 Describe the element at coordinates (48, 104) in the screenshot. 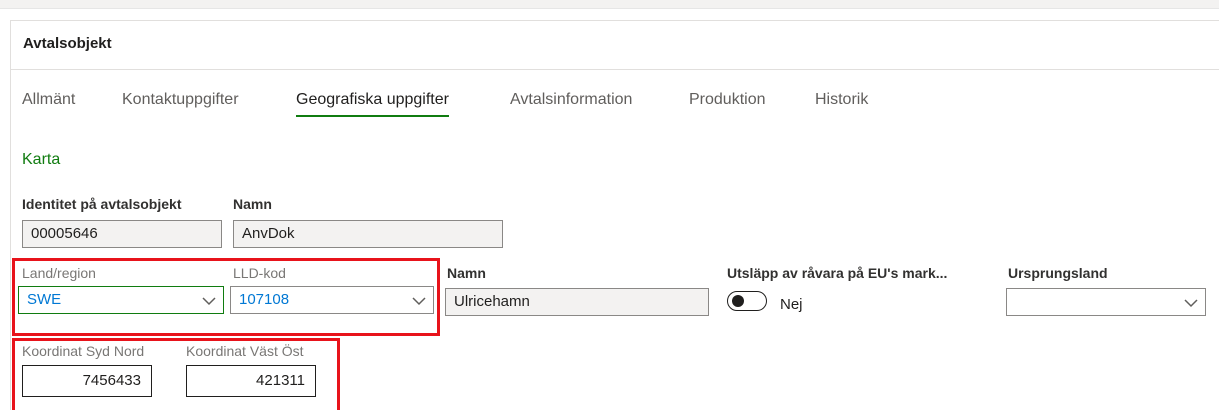

I see `tab-allmant: Allmänt` at that location.